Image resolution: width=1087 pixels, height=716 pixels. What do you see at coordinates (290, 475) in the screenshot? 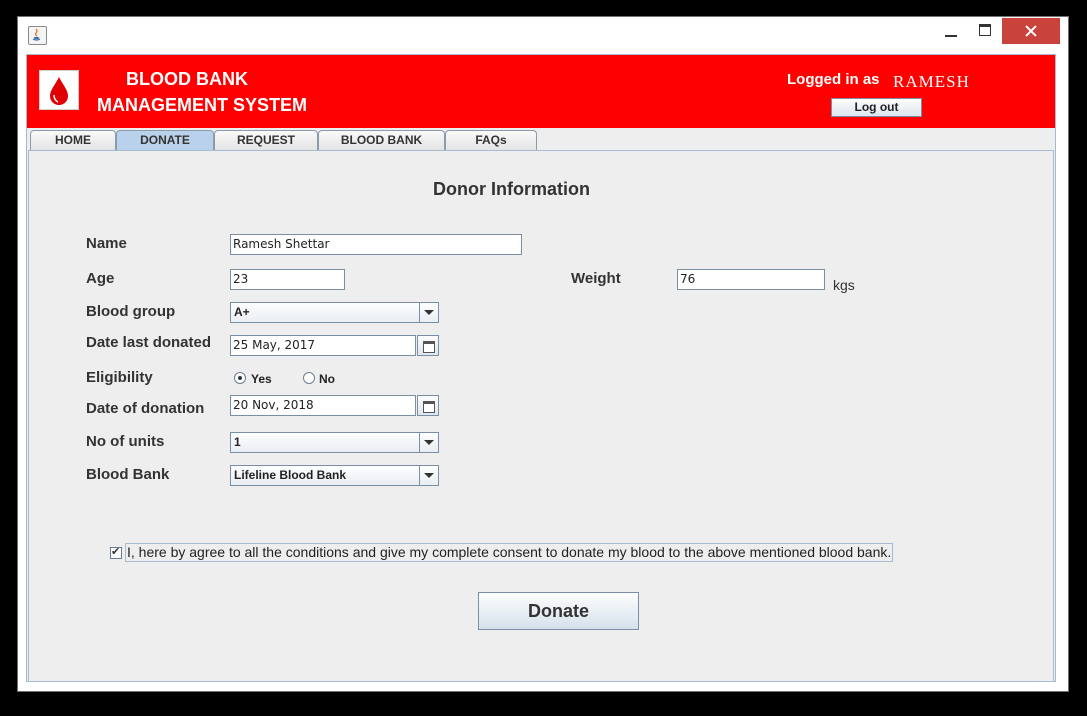
I see `blood-bank-value: Lifeline Blood Bank` at bounding box center [290, 475].